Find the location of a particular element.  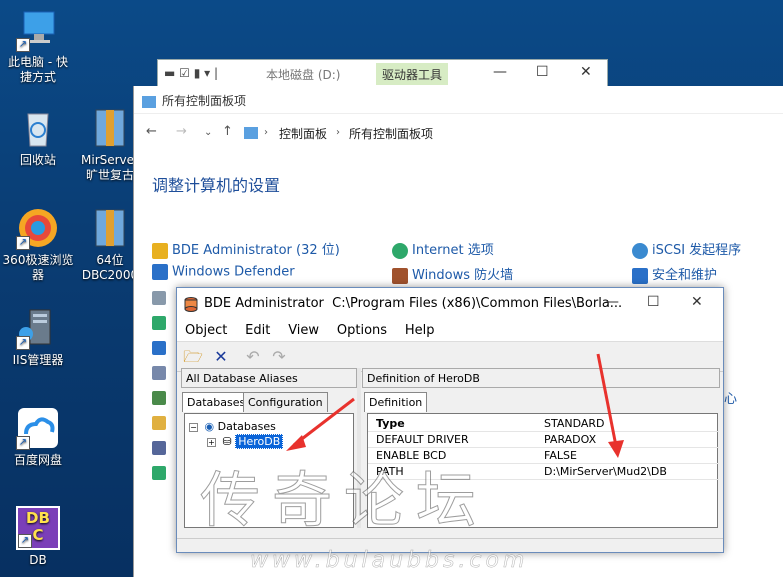

cp-item-iscsi: iSCSI 发起程序 is located at coordinates (686, 249).